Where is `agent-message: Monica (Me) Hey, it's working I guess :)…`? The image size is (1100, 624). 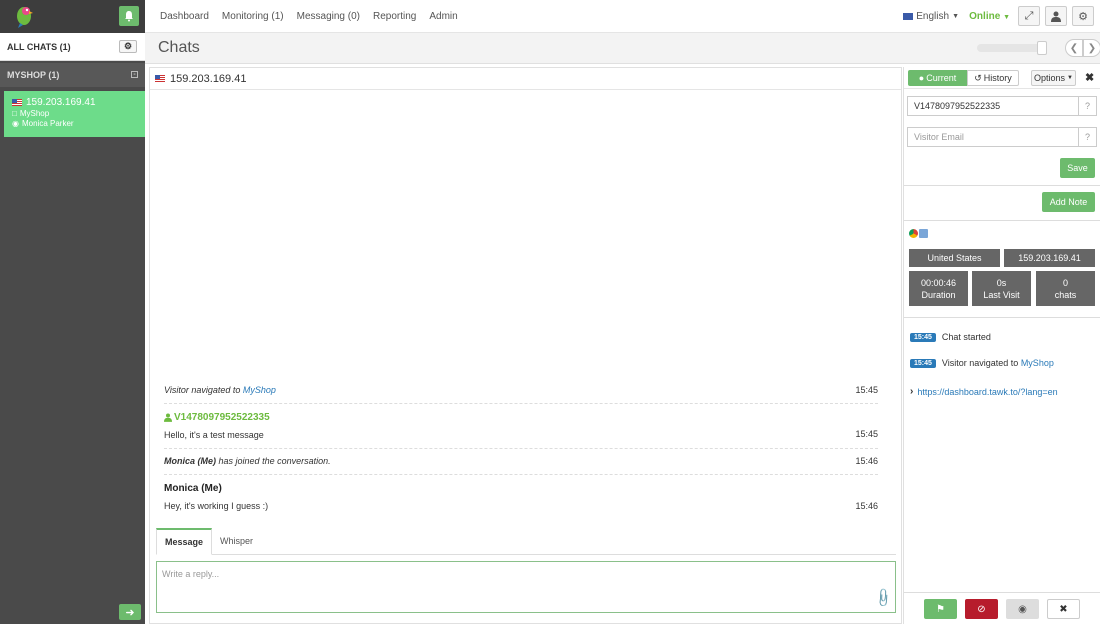 agent-message: Monica (Me) Hey, it's working I guess :)… is located at coordinates (521, 501).